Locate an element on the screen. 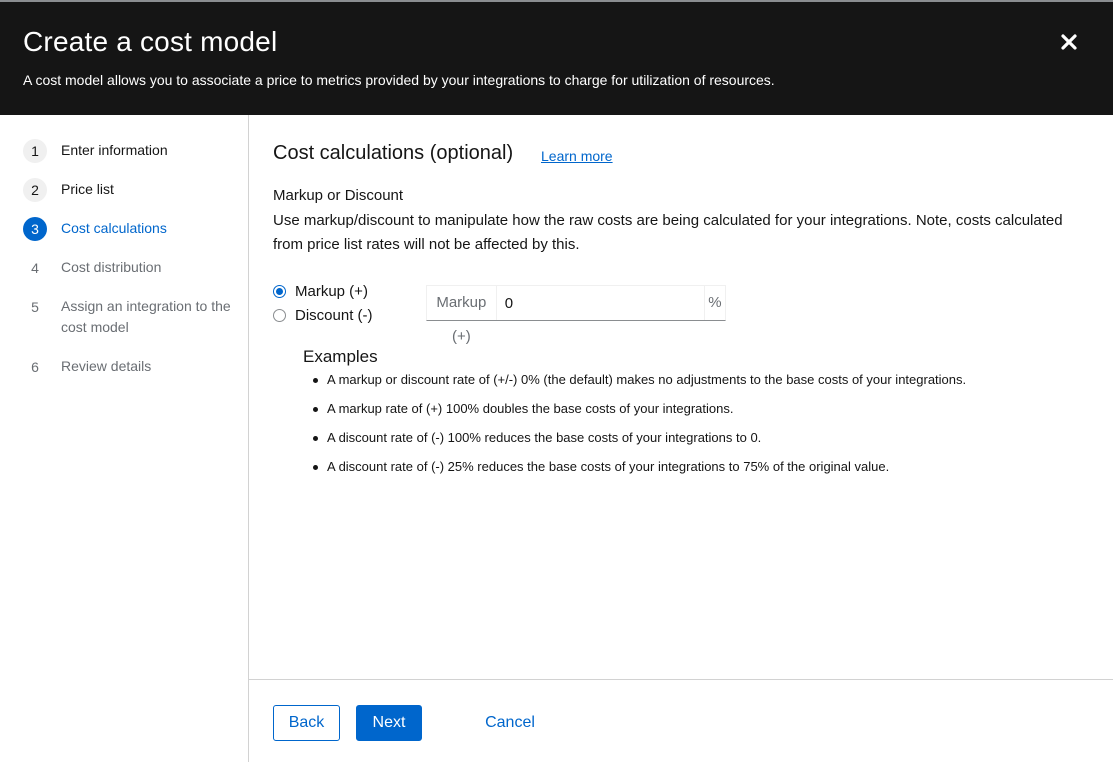 This screenshot has width=1113, height=762. close-button is located at coordinates (1069, 42).